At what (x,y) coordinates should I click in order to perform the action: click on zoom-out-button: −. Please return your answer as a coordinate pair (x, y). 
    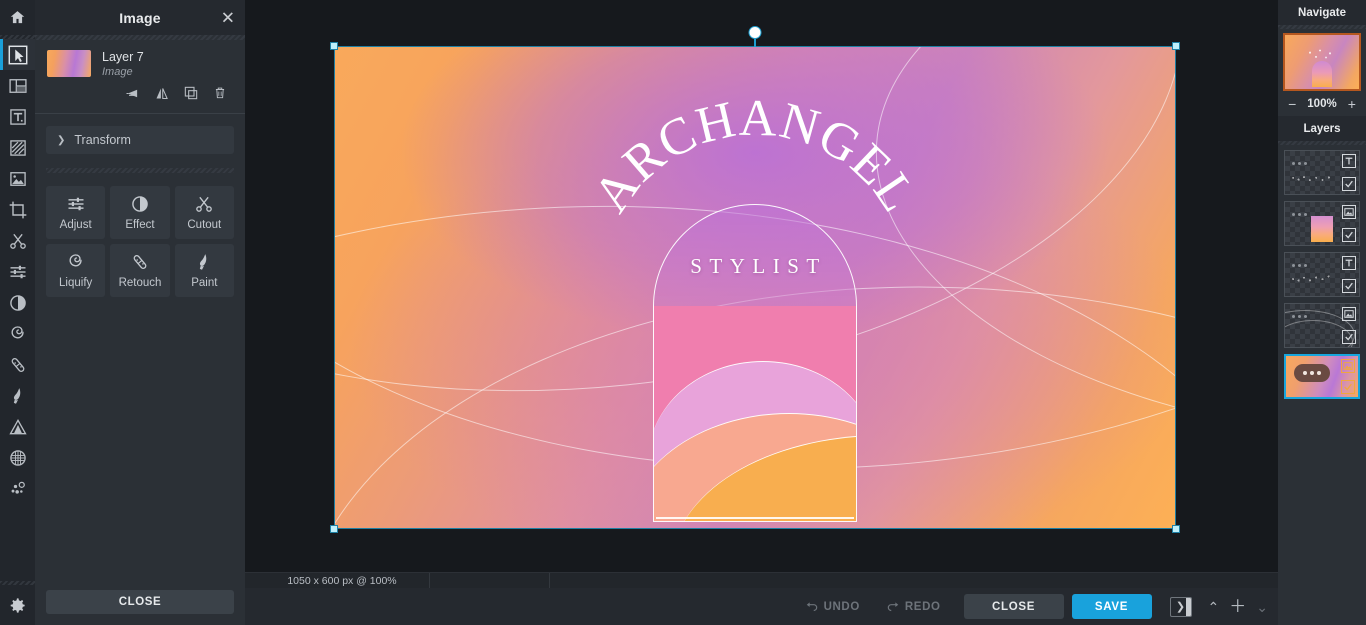
    Looking at the image, I should click on (1292, 104).